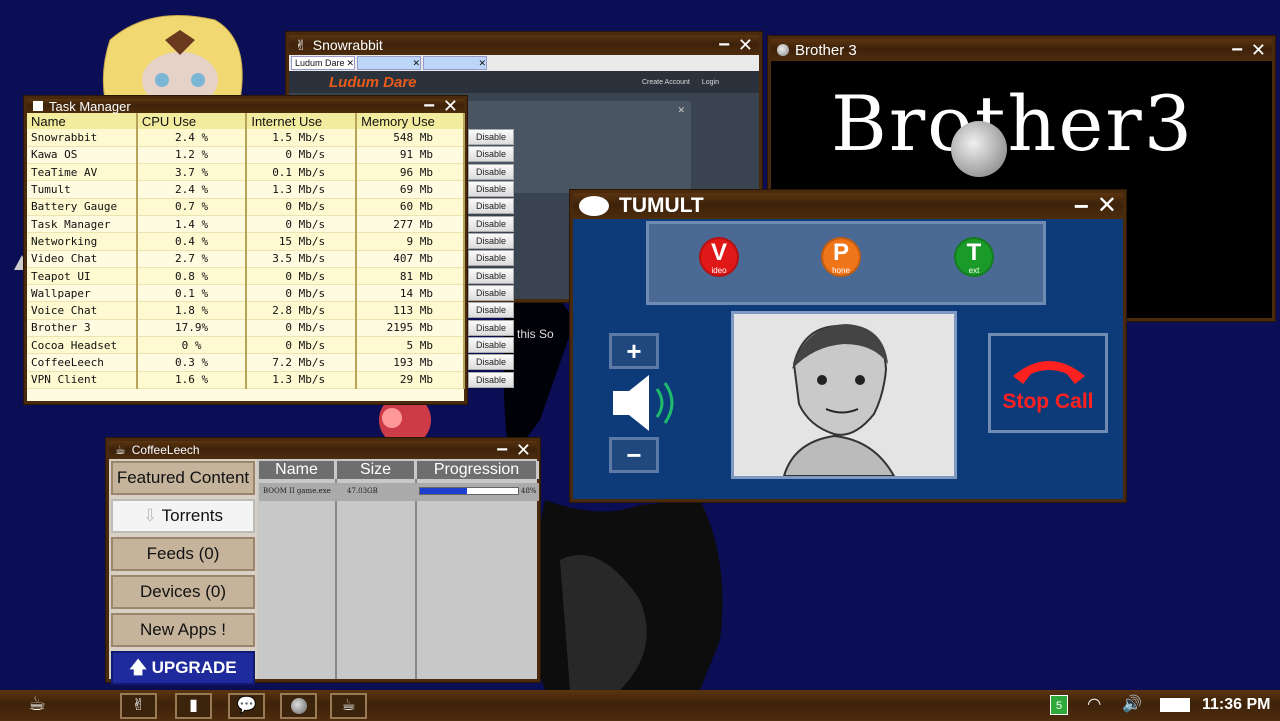  I want to click on volume-icon: 🔊, so click(1132, 705).